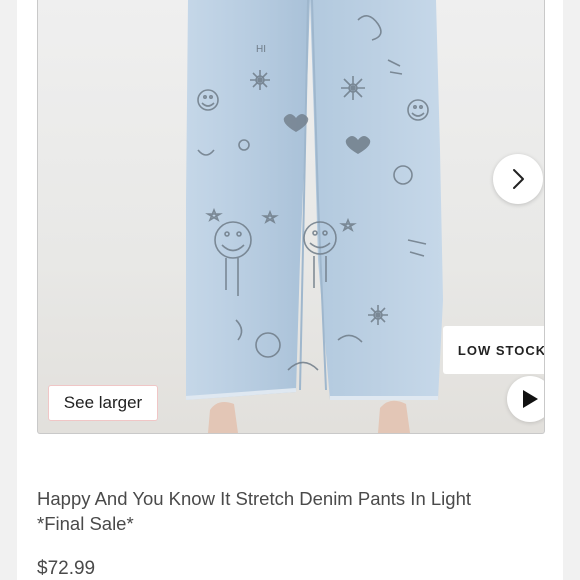  What do you see at coordinates (85, 523) in the screenshot?
I see `product-title-line2: *Final Sale*` at bounding box center [85, 523].